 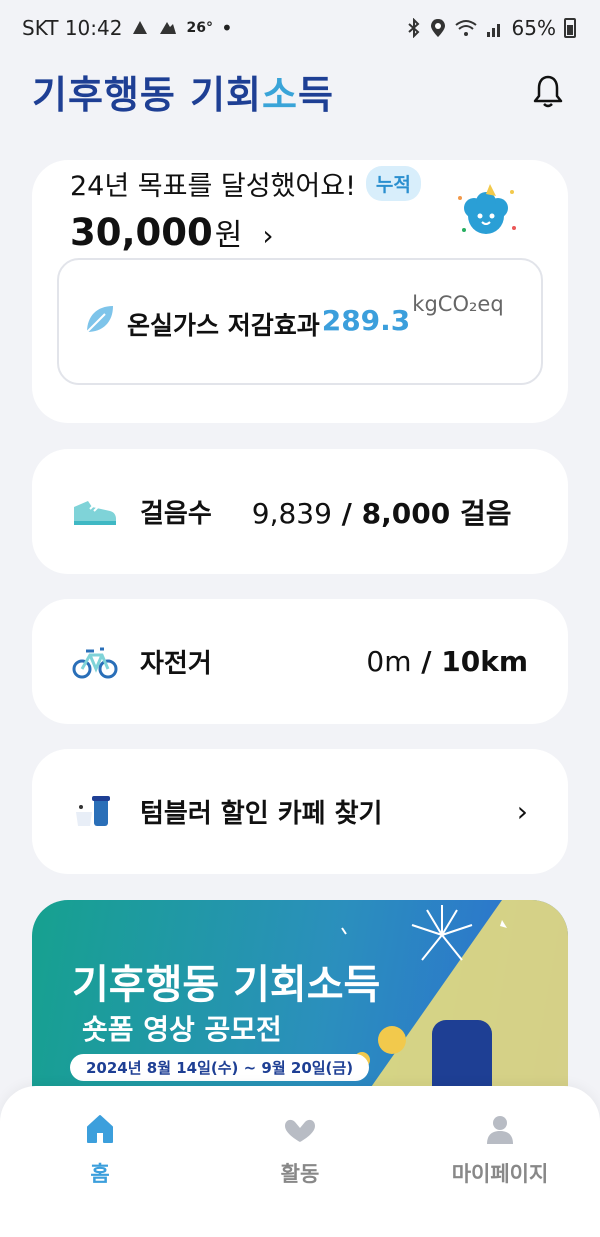 What do you see at coordinates (533, 28) in the screenshot?
I see `battery-percent: 65%` at bounding box center [533, 28].